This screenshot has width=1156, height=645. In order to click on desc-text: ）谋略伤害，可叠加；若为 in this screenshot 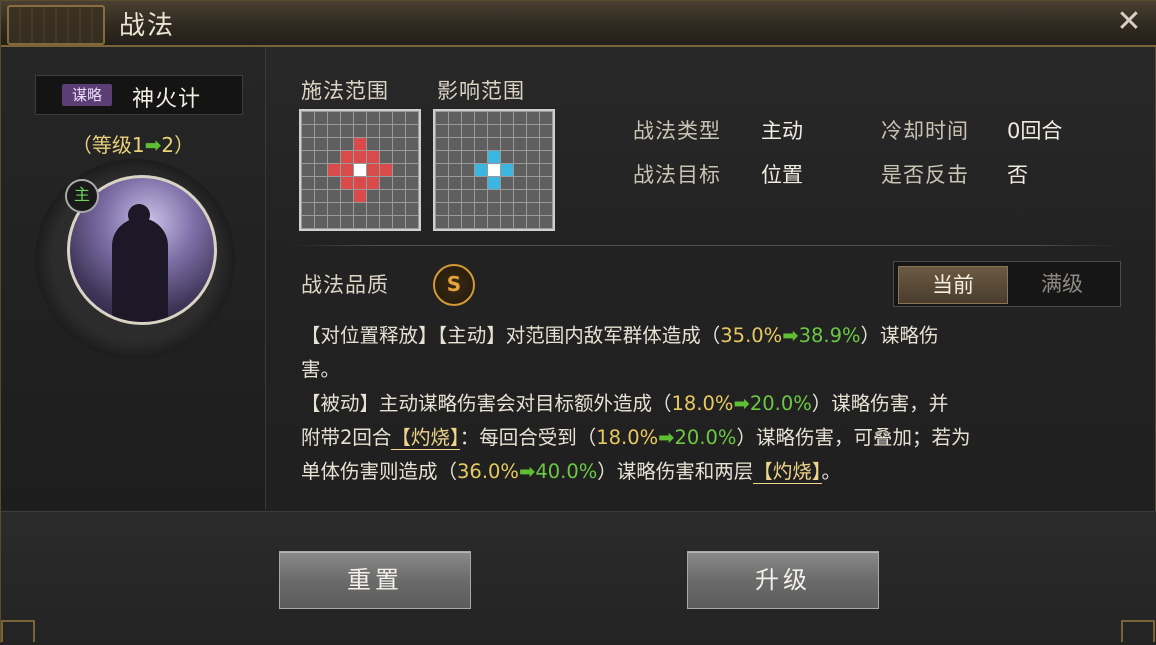, I will do `click(853, 437)`.